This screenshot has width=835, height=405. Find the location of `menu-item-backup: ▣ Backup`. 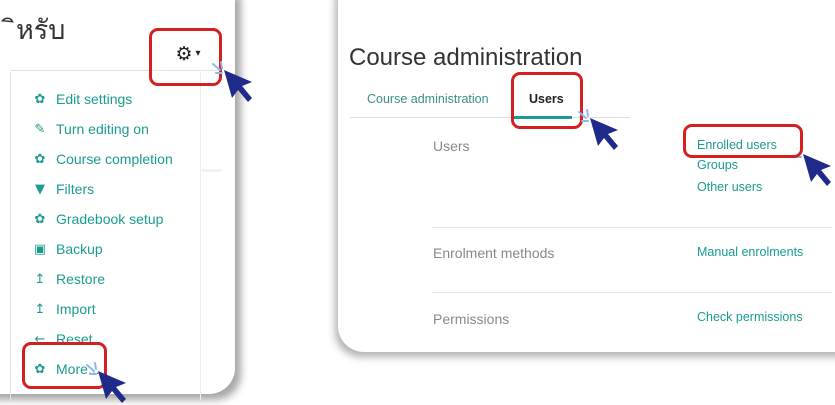

menu-item-backup: ▣ Backup is located at coordinates (101, 249).